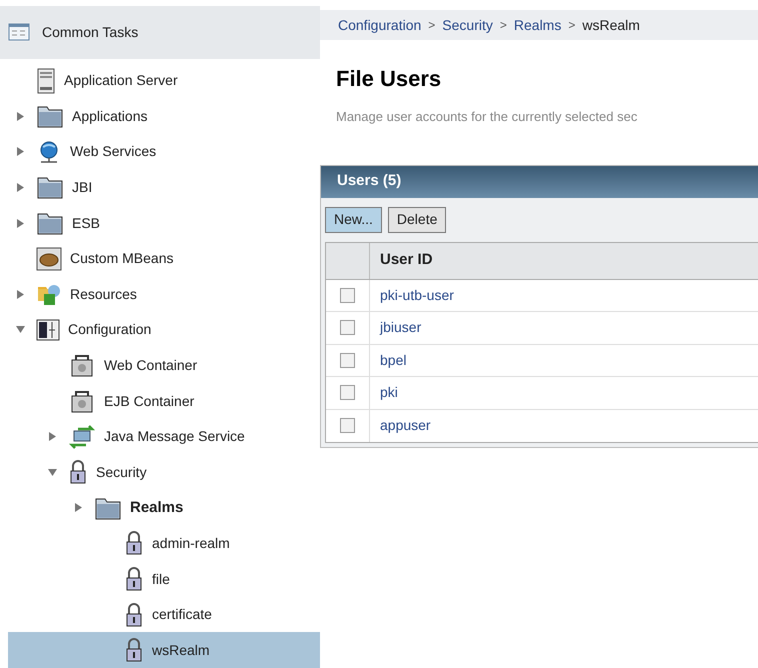  I want to click on tree-label: Security, so click(121, 472).